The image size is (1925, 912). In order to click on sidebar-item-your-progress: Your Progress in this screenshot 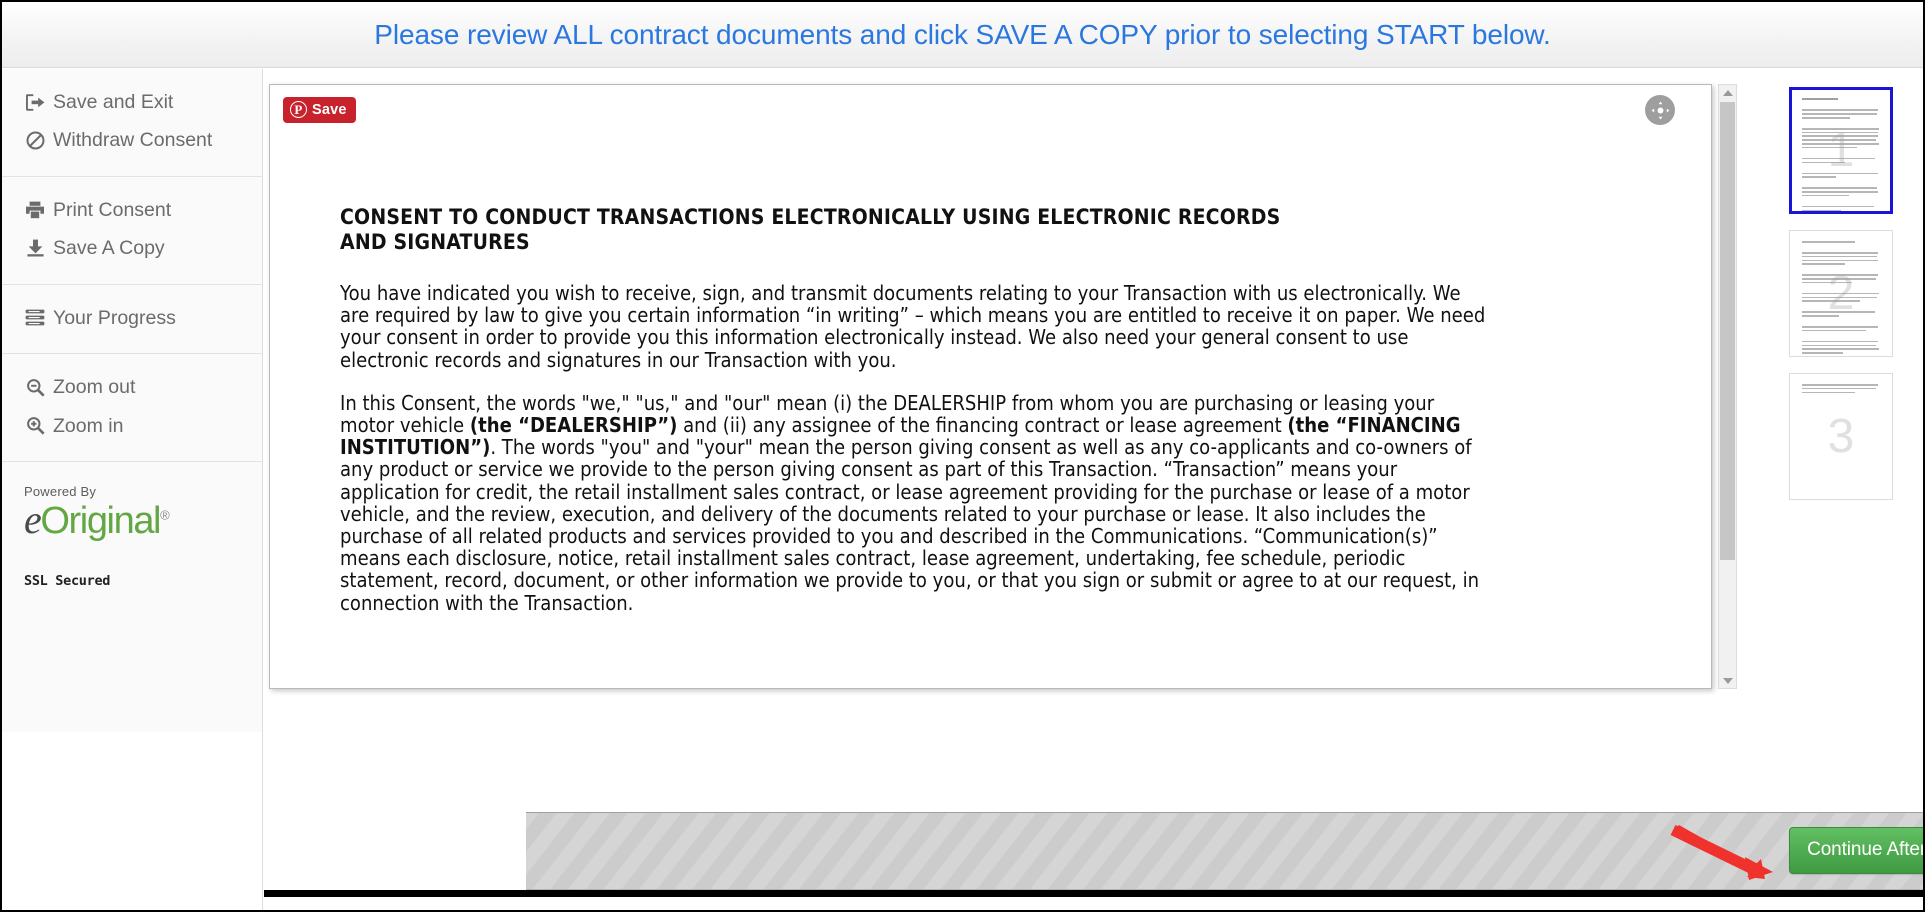, I will do `click(132, 318)`.